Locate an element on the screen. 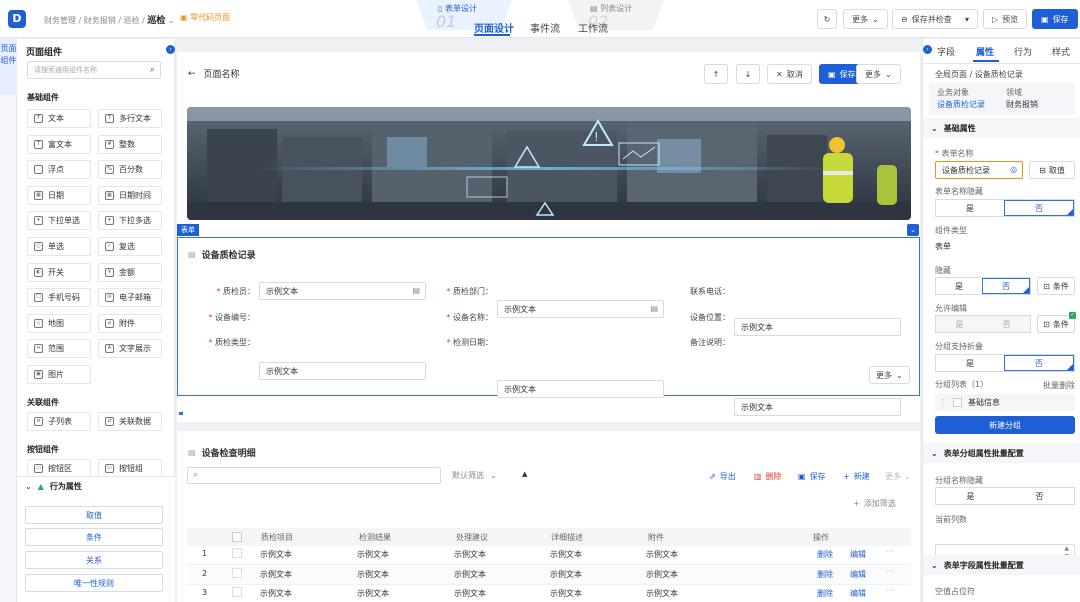 This screenshot has width=1080, height=602. component-item: ▾ 下拉单选 is located at coordinates (59, 221).